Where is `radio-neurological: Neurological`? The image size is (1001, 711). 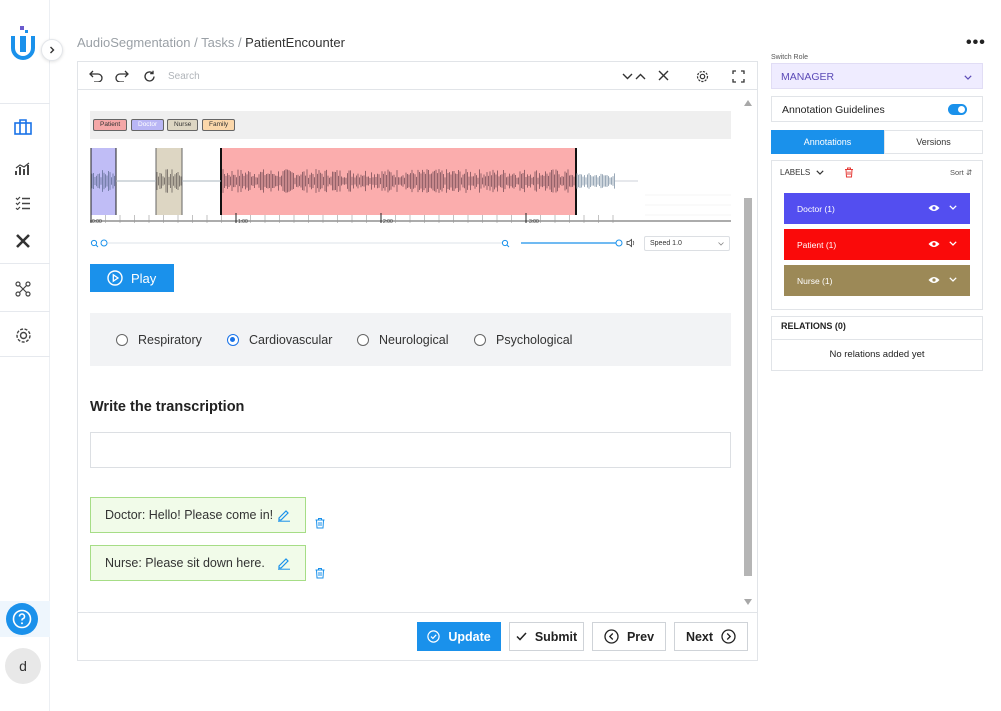
radio-neurological: Neurological is located at coordinates (402, 340).